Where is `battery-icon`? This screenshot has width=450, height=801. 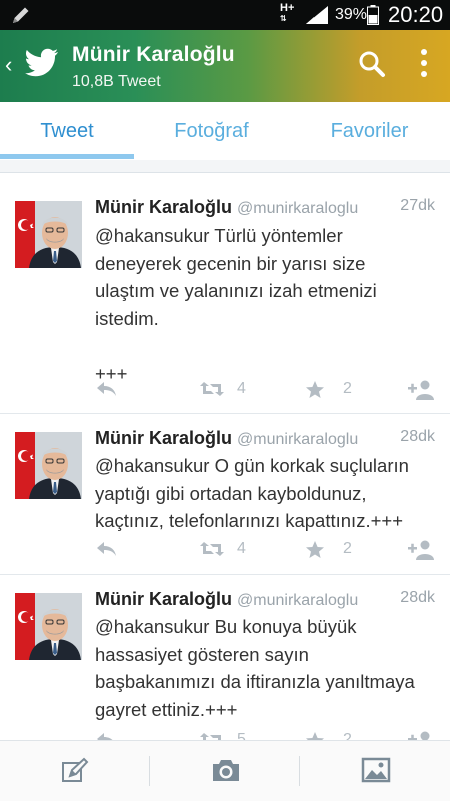 battery-icon is located at coordinates (373, 17).